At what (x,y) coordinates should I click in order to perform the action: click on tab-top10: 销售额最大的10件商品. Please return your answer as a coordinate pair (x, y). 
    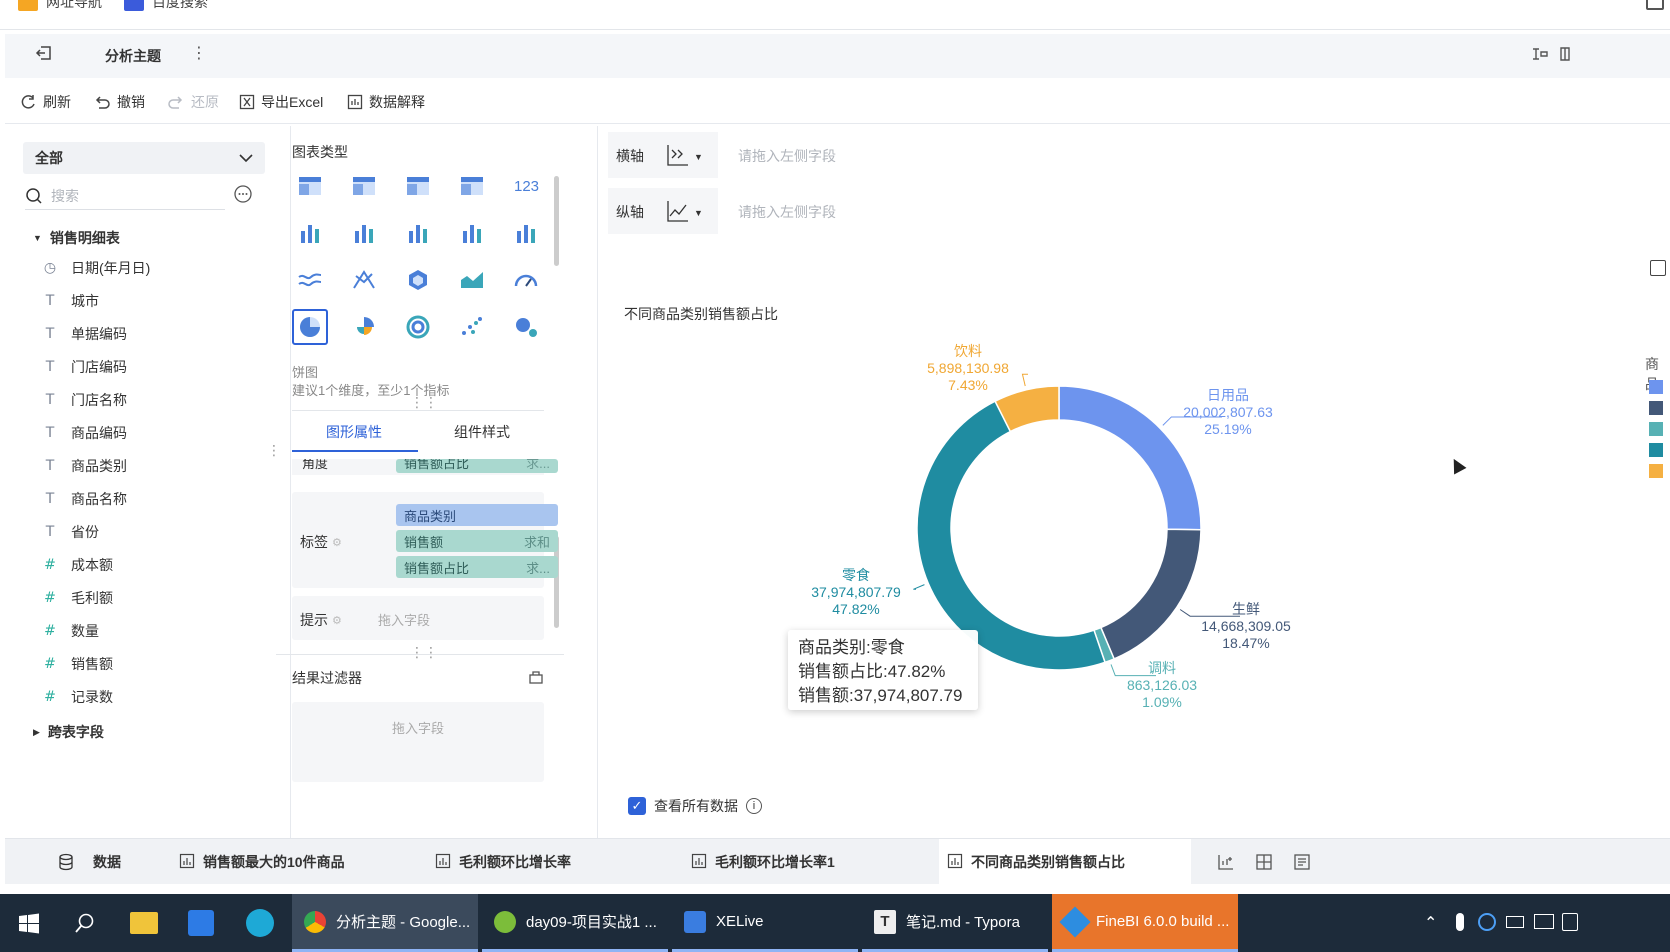
    Looking at the image, I should click on (262, 862).